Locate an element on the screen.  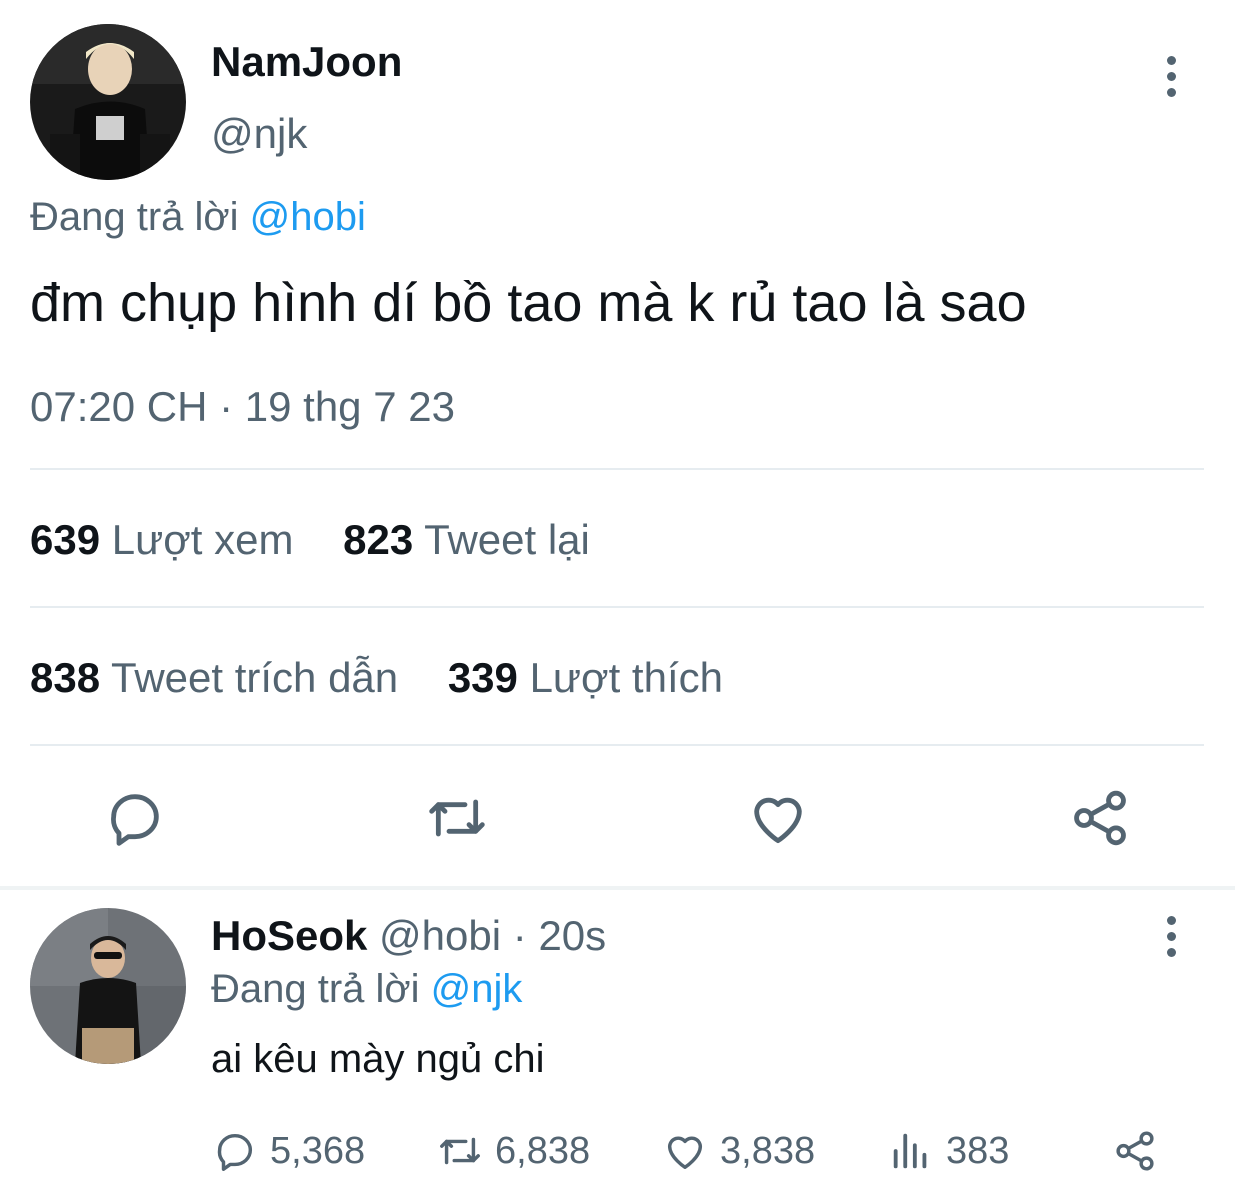
analytics-icon is located at coordinates (910, 1151).